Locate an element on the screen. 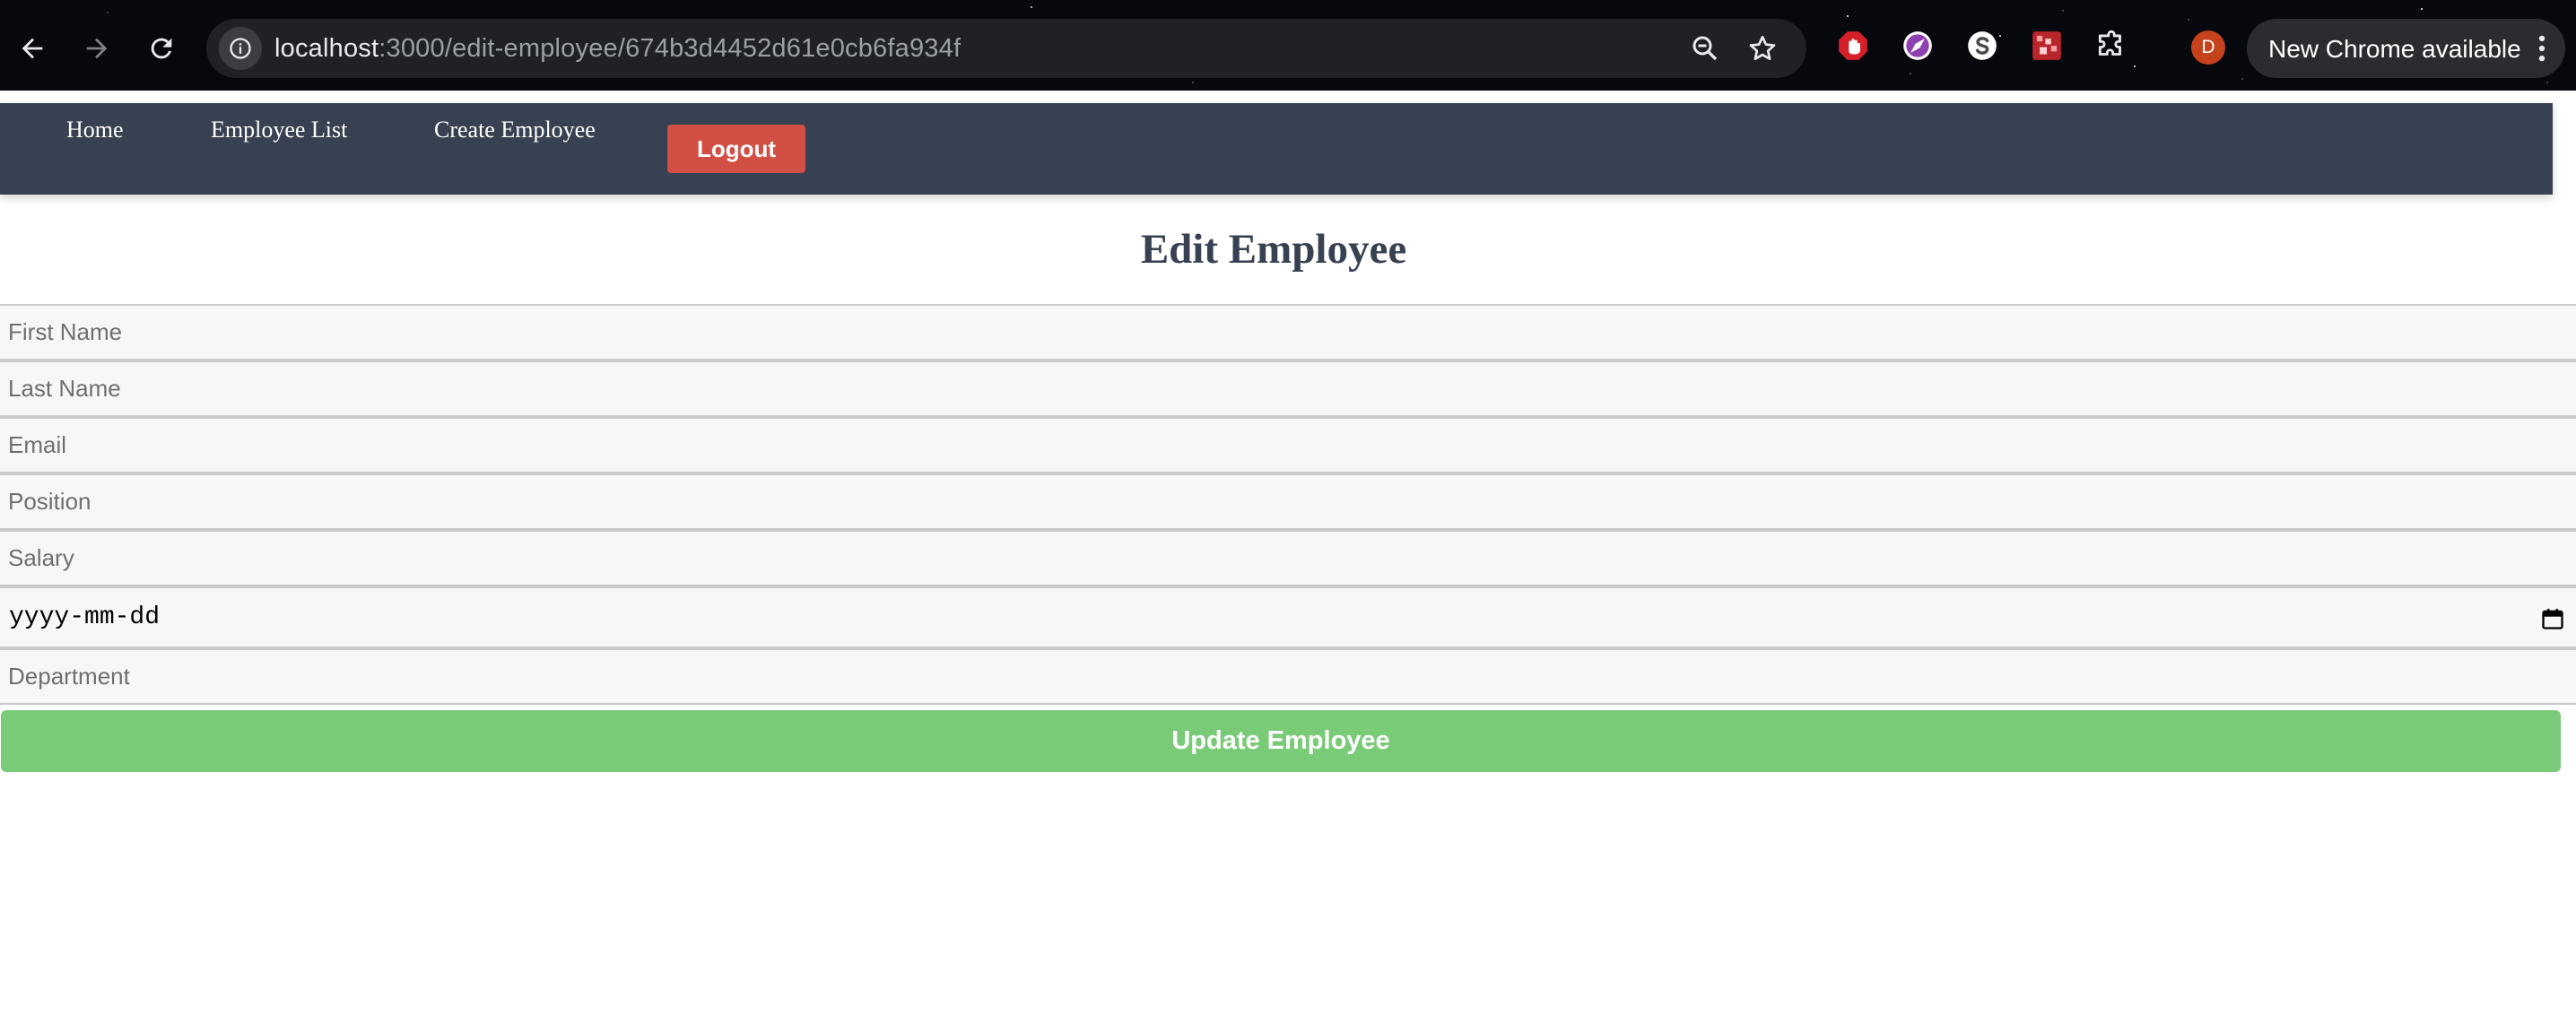 The image size is (2576, 1033). arrow-right-icon is located at coordinates (97, 48).